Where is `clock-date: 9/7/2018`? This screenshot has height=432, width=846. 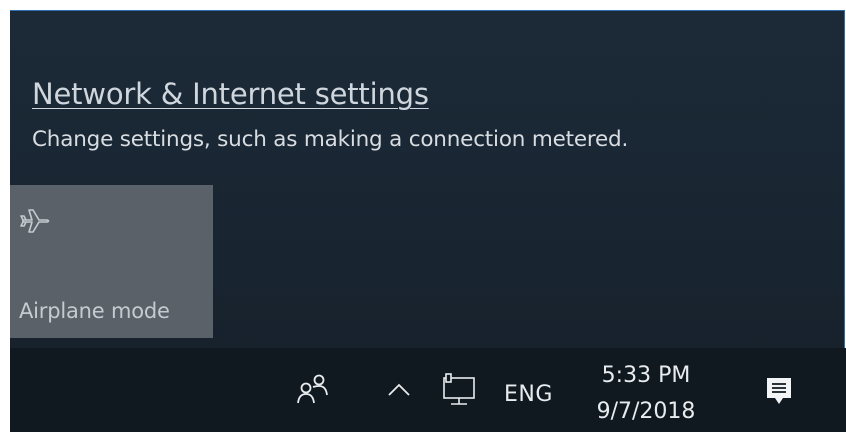
clock-date: 9/7/2018 is located at coordinates (646, 411).